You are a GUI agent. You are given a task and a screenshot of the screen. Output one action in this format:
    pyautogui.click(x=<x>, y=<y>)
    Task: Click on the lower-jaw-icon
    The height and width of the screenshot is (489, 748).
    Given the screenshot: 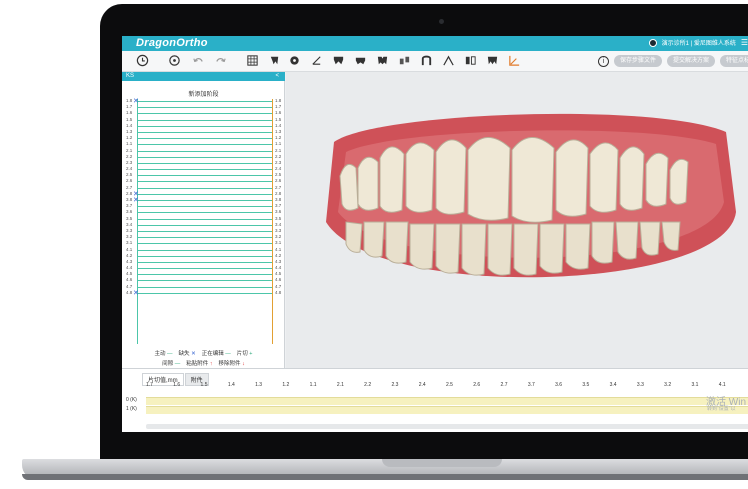 What is the action you would take?
    pyautogui.click(x=360, y=60)
    